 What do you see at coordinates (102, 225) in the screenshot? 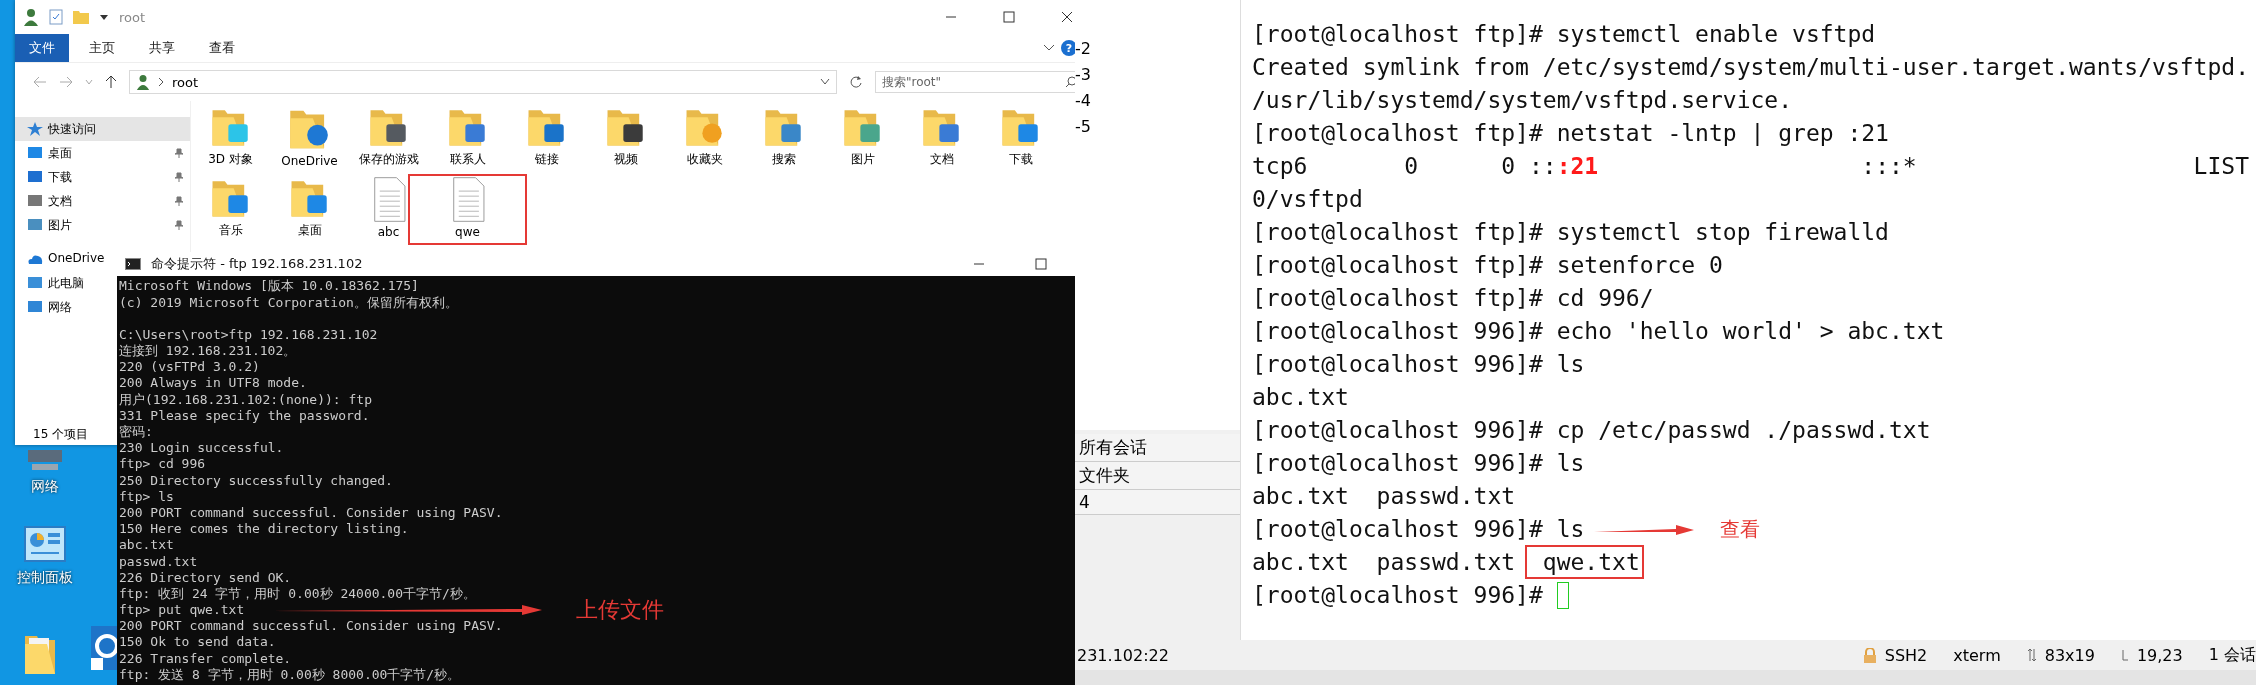
I see `nav-item: 图片` at bounding box center [102, 225].